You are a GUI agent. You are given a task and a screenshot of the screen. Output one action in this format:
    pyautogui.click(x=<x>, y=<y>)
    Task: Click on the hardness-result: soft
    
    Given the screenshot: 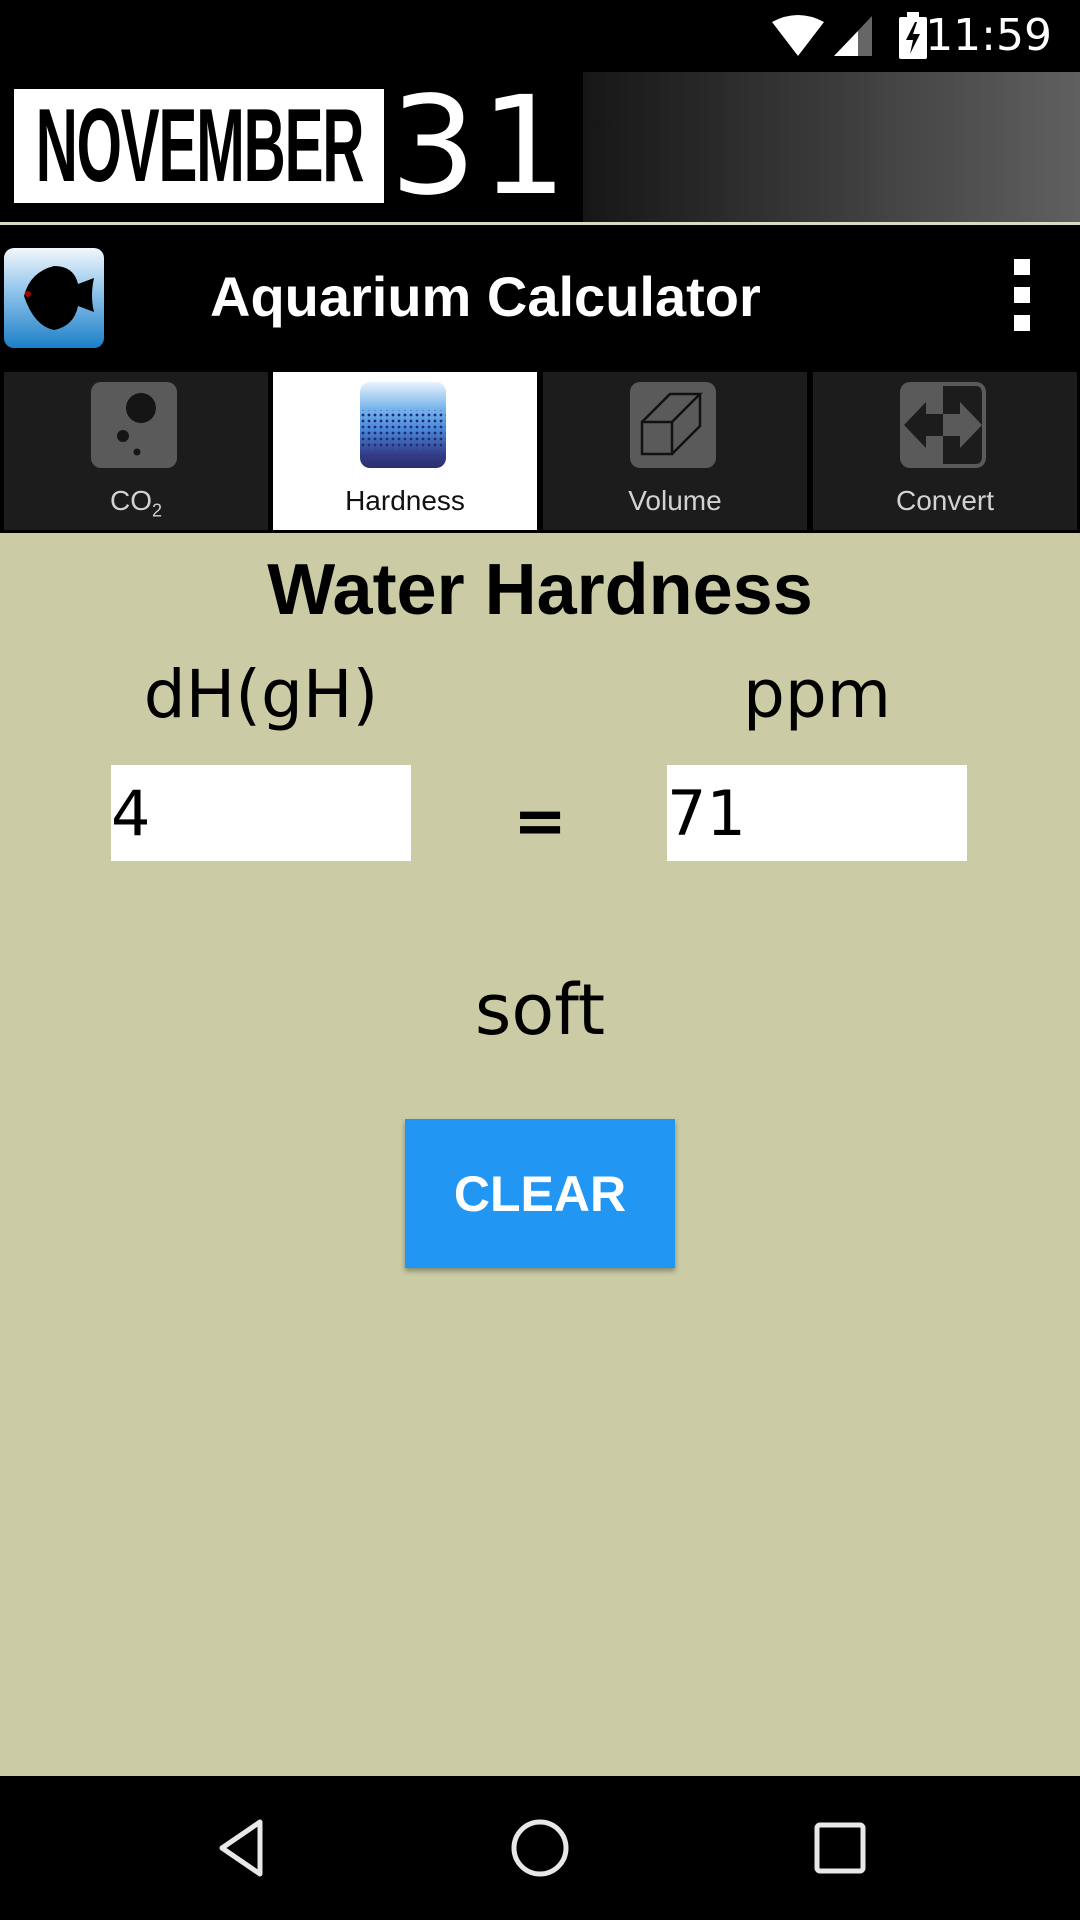 What is the action you would take?
    pyautogui.click(x=540, y=1010)
    